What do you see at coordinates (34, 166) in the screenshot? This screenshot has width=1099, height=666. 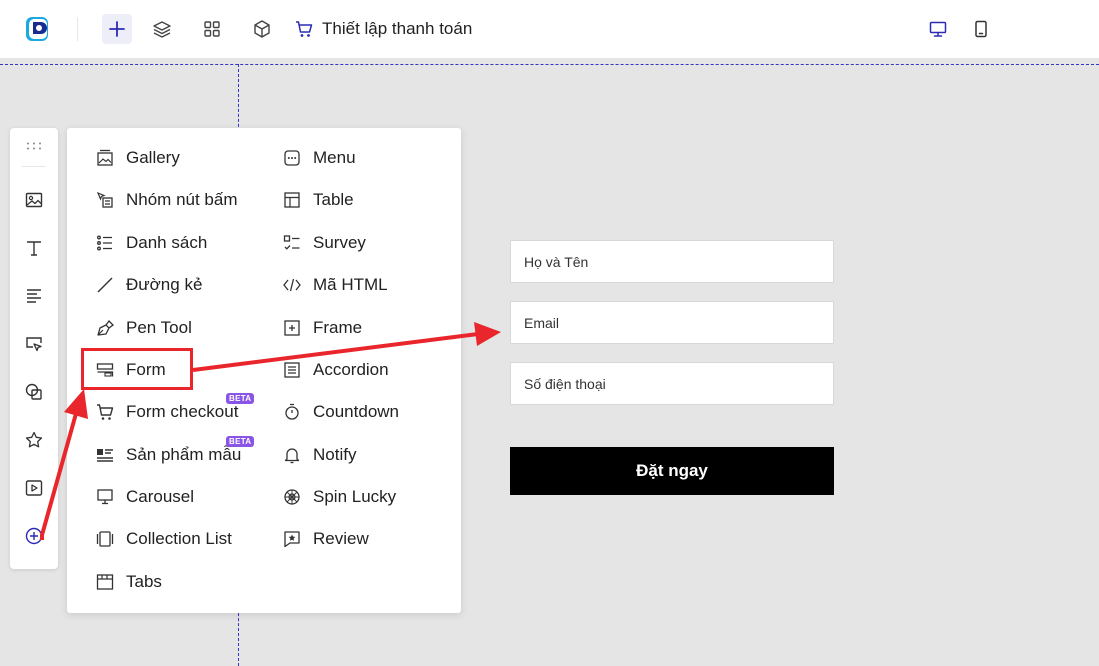 I see `toolbar-divider` at bounding box center [34, 166].